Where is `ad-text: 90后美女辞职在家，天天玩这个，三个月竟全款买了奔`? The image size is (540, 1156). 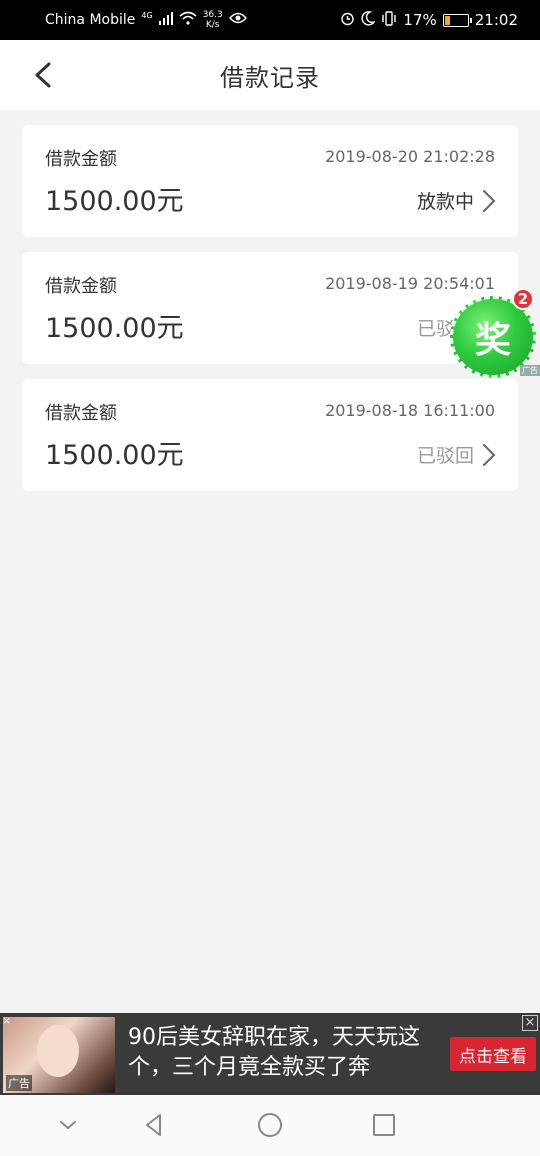
ad-text: 90后美女辞职在家，天天玩这个，三个月竟全款买了奔 is located at coordinates (274, 1052).